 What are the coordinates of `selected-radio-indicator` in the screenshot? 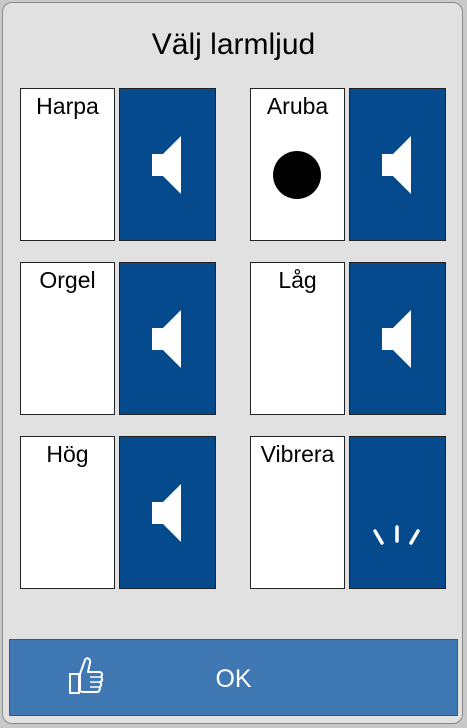 It's located at (297, 175).